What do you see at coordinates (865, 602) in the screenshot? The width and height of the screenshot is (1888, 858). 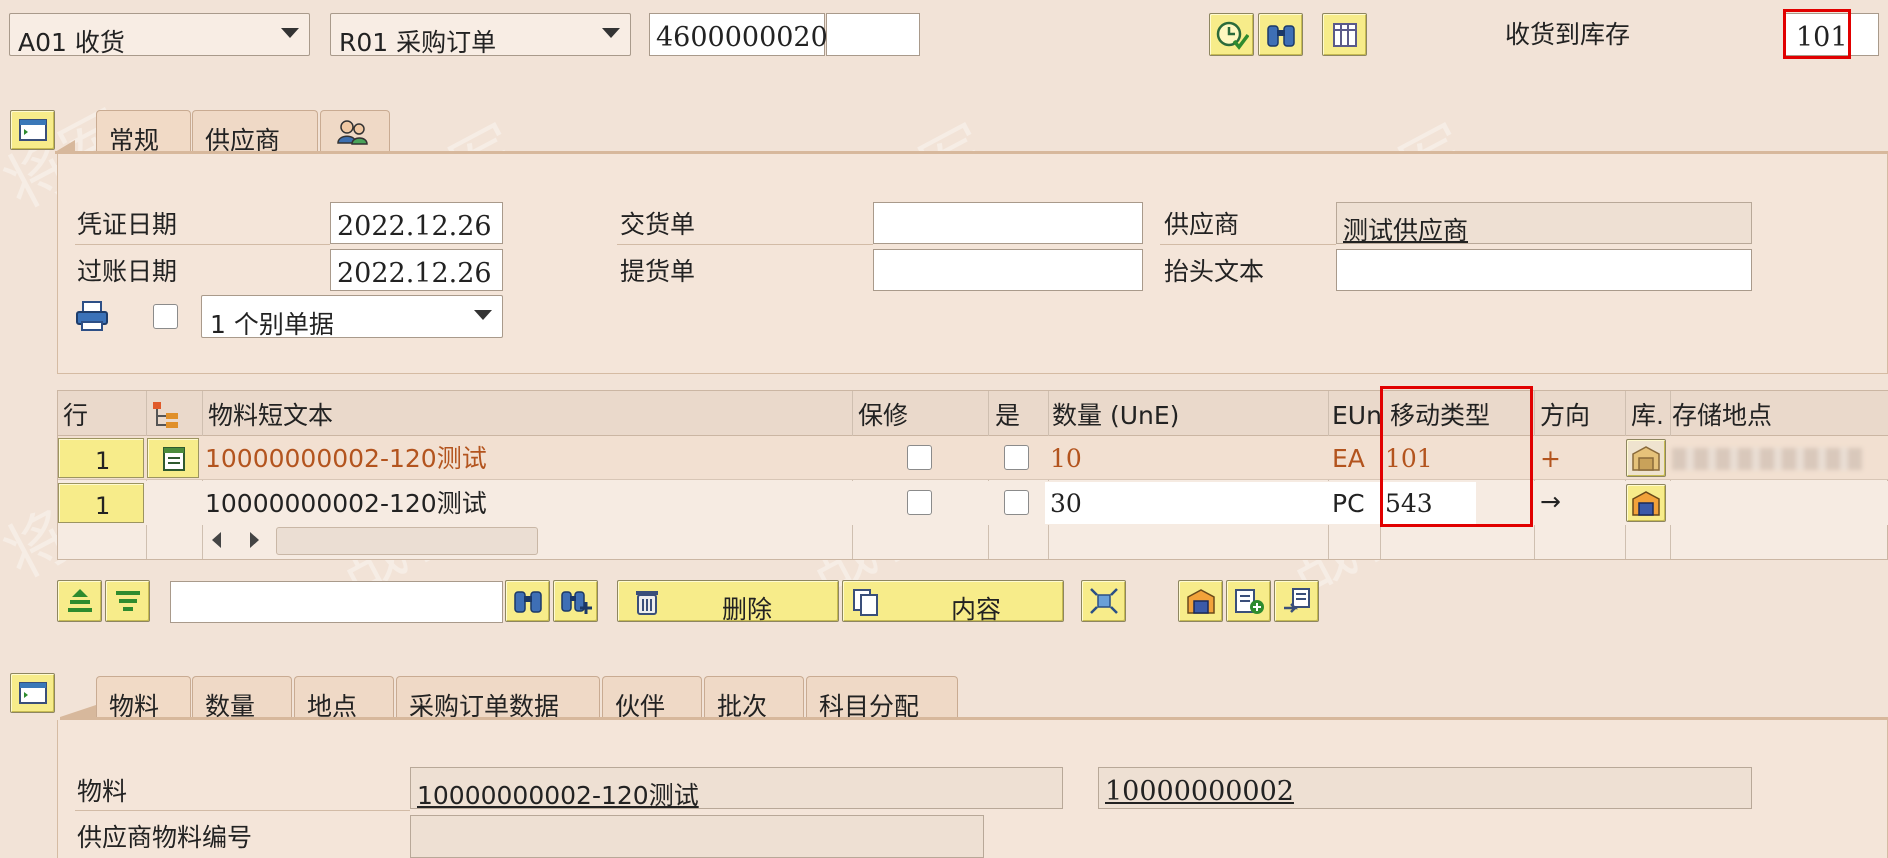 I see `document-copy-icon` at bounding box center [865, 602].